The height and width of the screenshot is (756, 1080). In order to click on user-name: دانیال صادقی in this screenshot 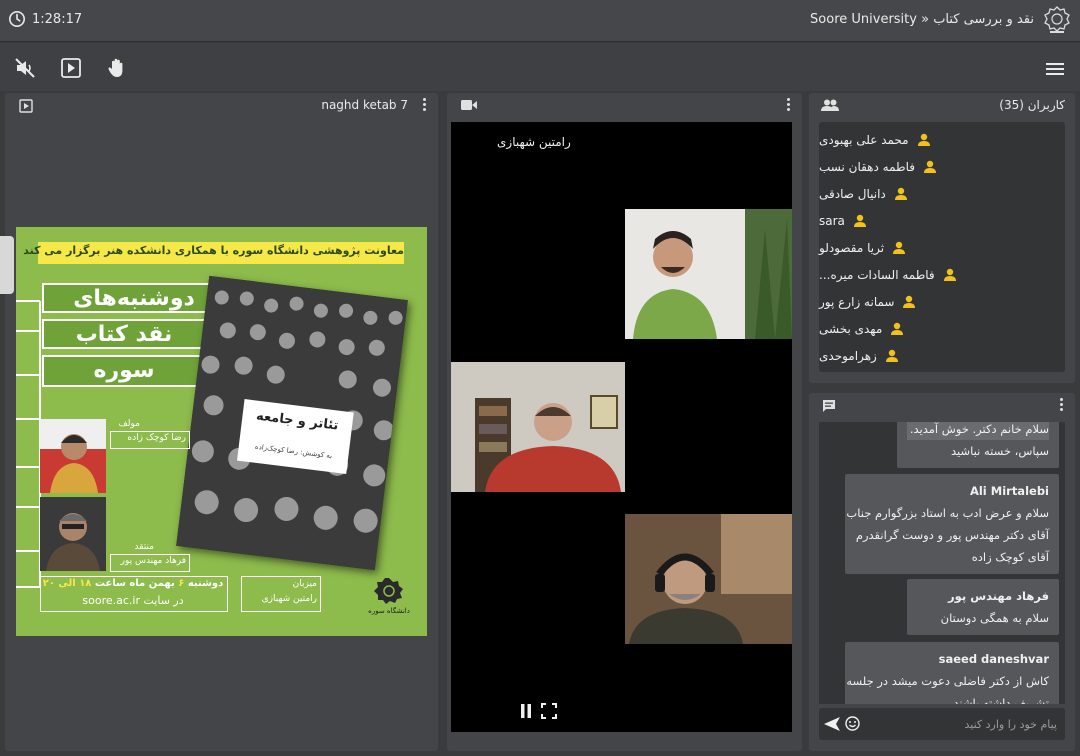, I will do `click(852, 193)`.